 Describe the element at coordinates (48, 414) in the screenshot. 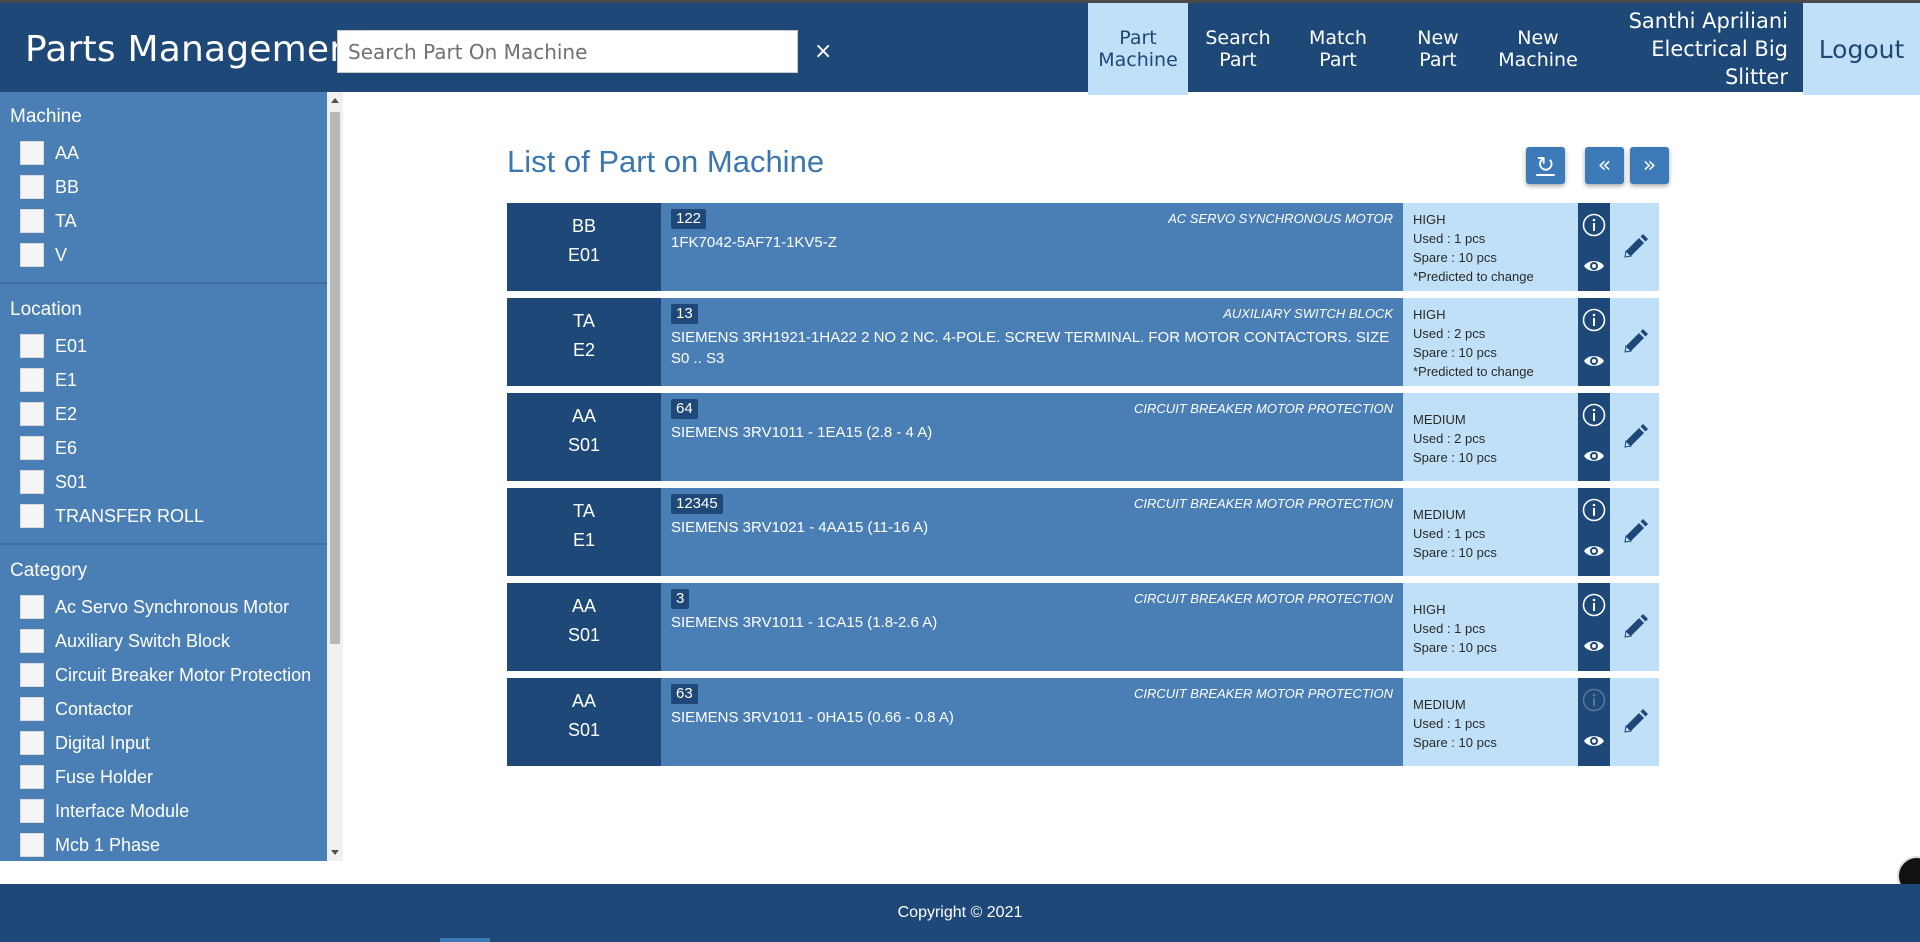

I see `filter-location-e2: E2` at that location.